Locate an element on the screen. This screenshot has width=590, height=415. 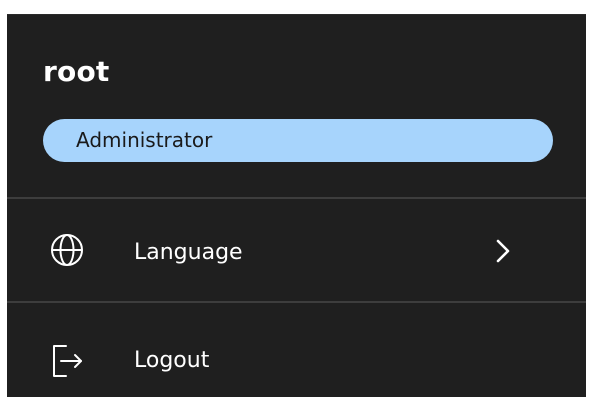
menu-item-logout-label: Logout is located at coordinates (172, 360).